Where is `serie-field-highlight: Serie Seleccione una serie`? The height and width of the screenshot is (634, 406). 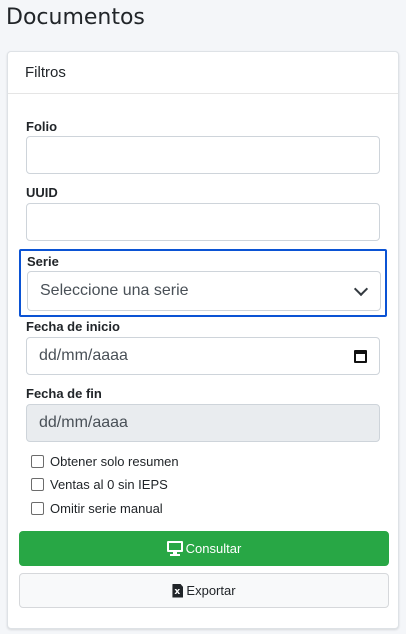
serie-field-highlight: Serie Seleccione una serie is located at coordinates (203, 283).